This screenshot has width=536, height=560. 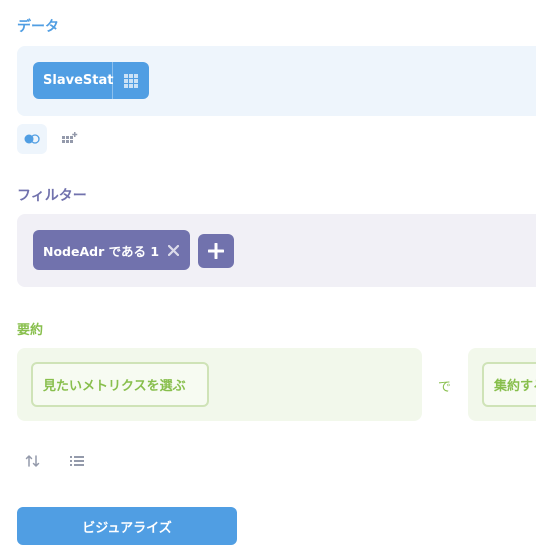 I want to click on data-source-pill: SlaveStat, so click(x=91, y=80).